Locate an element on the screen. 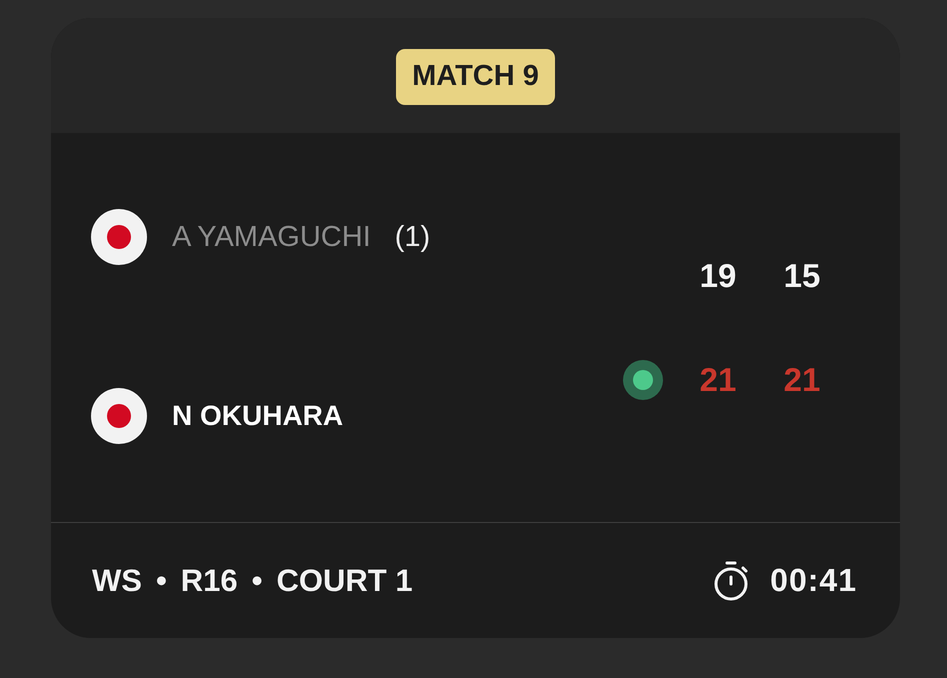 The height and width of the screenshot is (678, 947). match-detail: WS is located at coordinates (117, 580).